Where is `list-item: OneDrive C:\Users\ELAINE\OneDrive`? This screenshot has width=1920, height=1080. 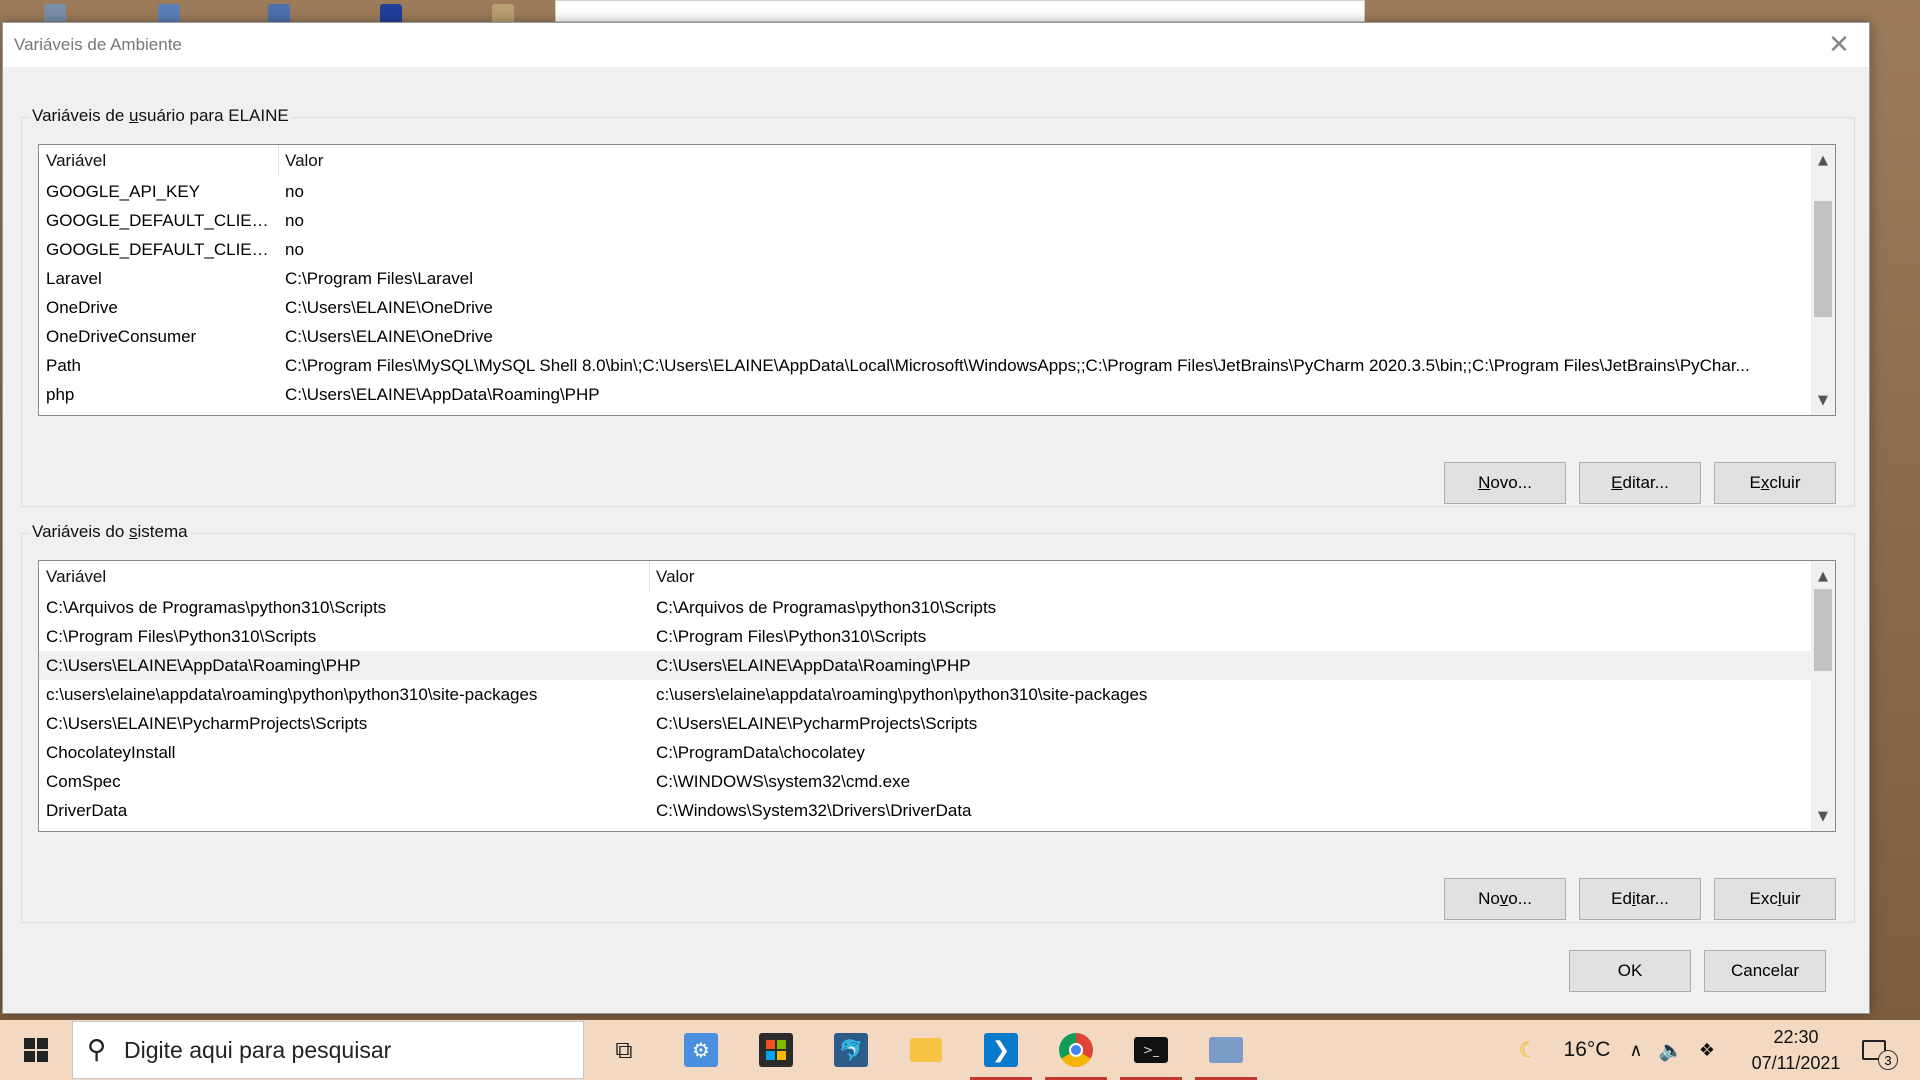 list-item: OneDrive C:\Users\ELAINE\OneDrive is located at coordinates (925, 307).